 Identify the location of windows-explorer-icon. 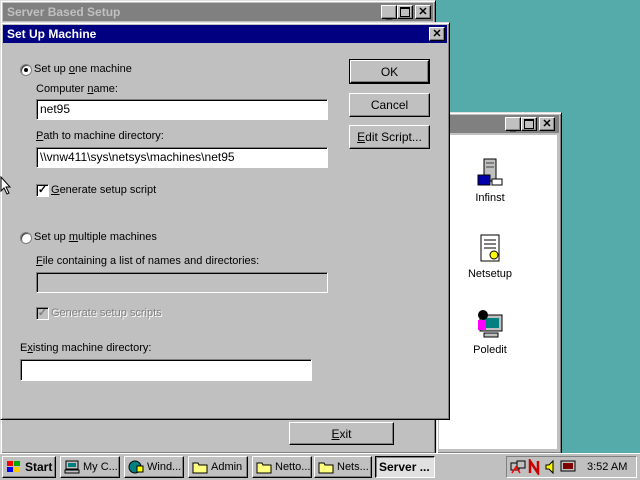
(136, 467).